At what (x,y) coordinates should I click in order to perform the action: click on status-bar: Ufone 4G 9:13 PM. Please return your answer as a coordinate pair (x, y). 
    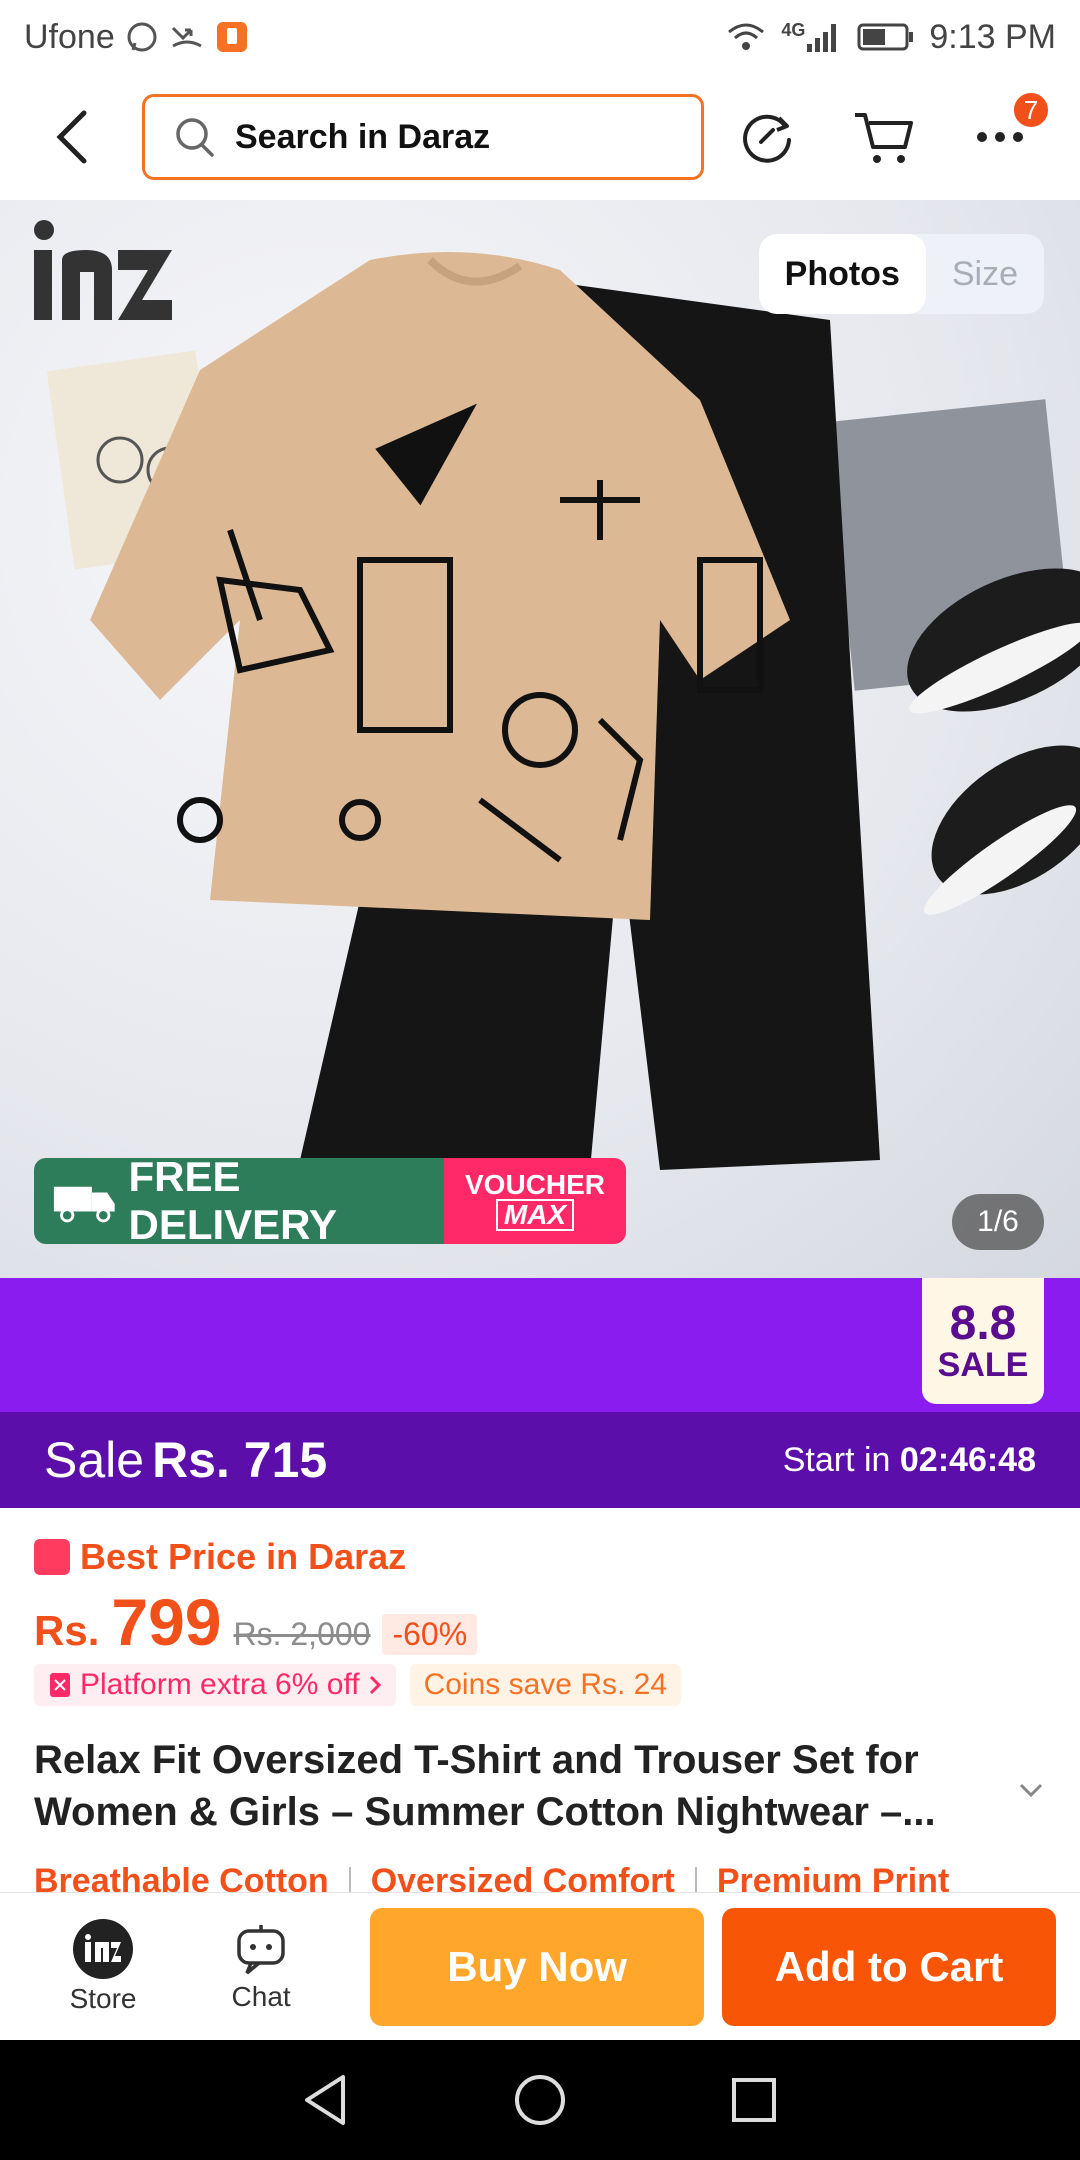
    Looking at the image, I should click on (540, 37).